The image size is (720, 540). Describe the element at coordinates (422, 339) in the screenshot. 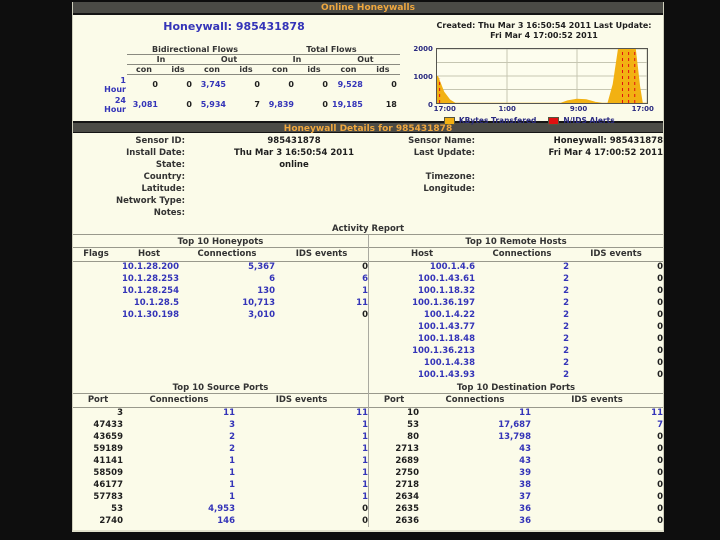

I see `host-link: 100.1.18.48` at that location.